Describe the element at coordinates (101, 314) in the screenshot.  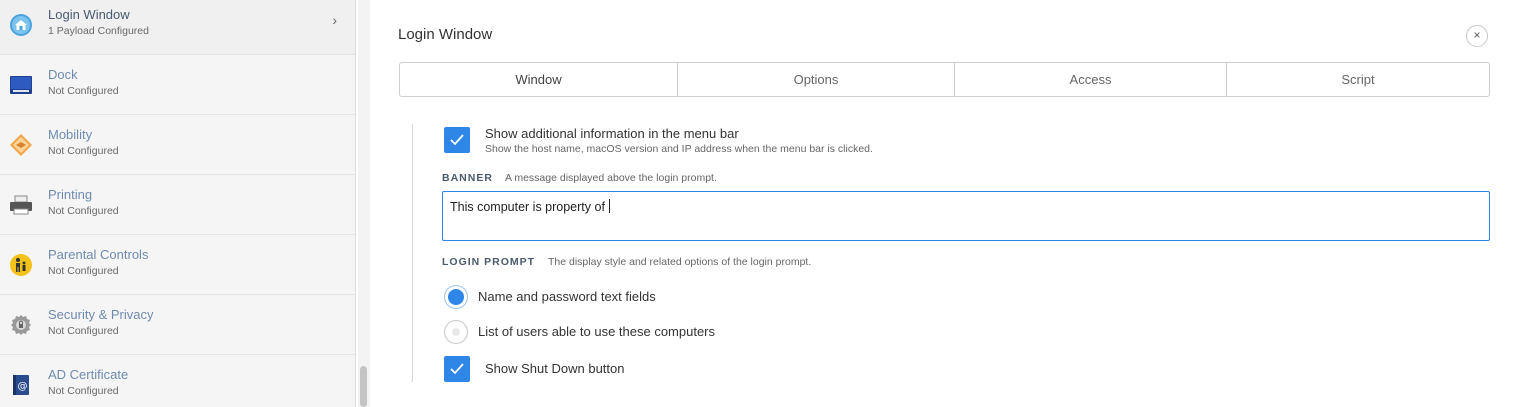
I see `sidebar-item-title: Security & Privacy` at that location.